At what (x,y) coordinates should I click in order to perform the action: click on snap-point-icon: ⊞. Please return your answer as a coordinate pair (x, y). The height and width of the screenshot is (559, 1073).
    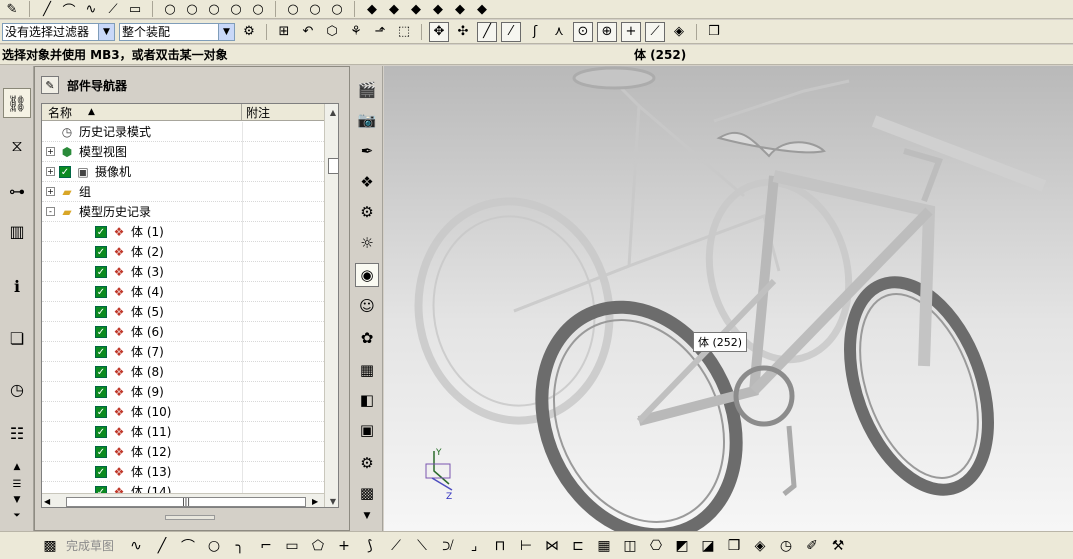
    Looking at the image, I should click on (284, 32).